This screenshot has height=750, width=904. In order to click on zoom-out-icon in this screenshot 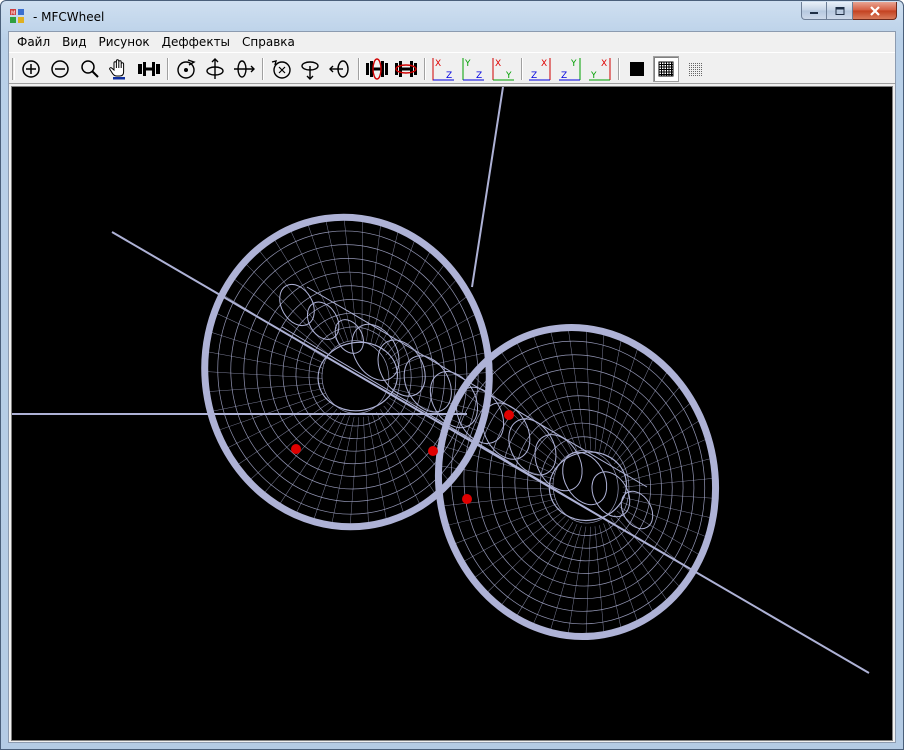, I will do `click(60, 69)`.